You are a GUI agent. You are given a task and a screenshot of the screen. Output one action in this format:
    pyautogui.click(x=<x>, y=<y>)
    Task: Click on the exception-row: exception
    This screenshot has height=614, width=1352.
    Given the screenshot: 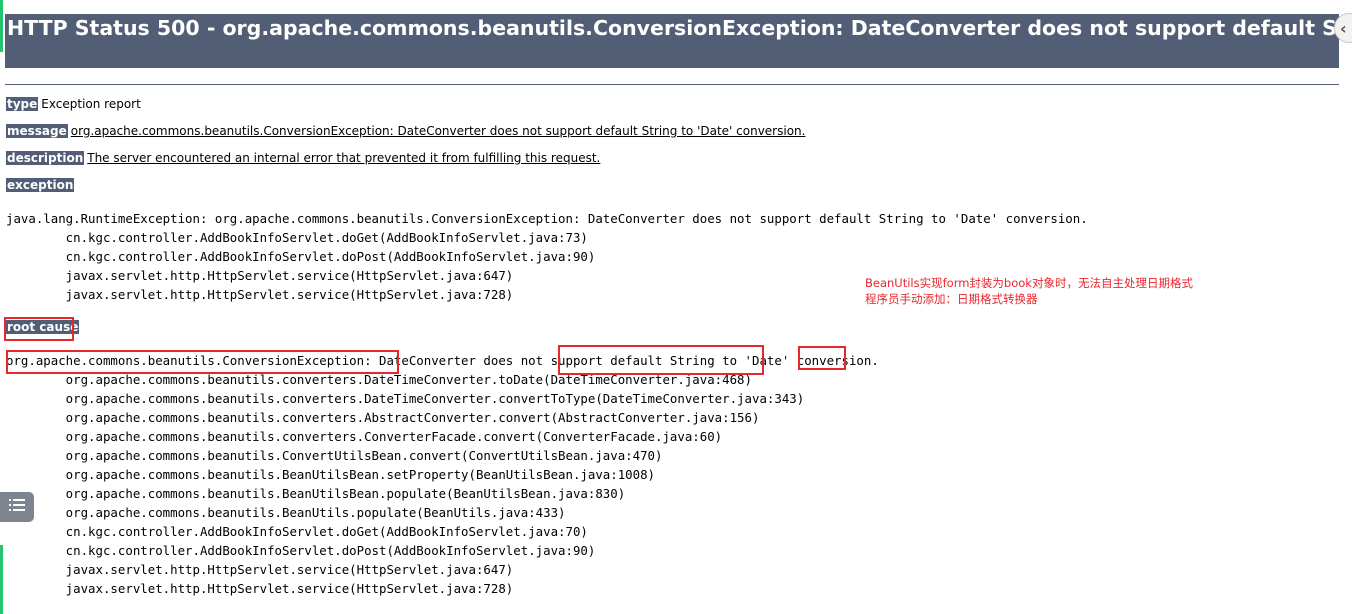 What is the action you would take?
    pyautogui.click(x=40, y=185)
    